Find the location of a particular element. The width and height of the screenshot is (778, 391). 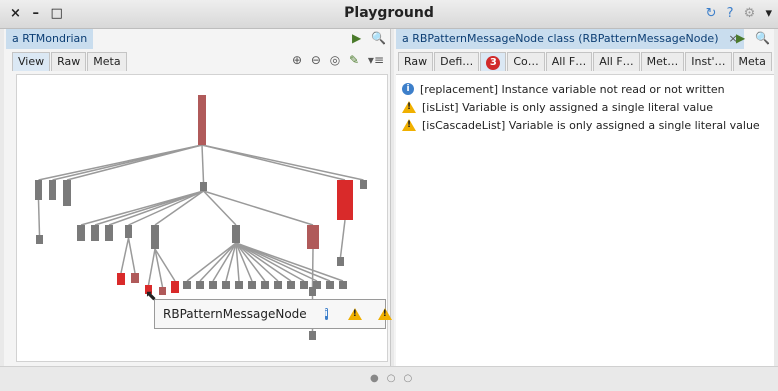

dropdown-icon: ▾ is located at coordinates (768, 13).